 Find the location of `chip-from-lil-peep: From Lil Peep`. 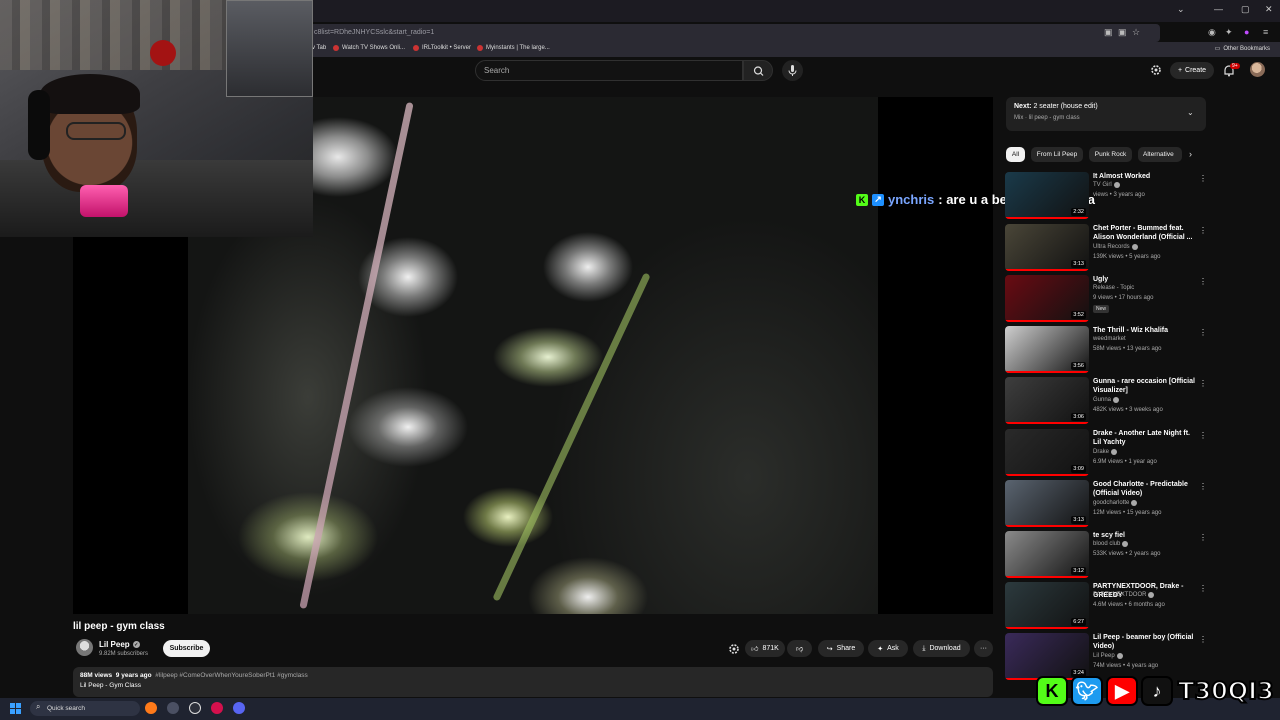

chip-from-lil-peep: From Lil Peep is located at coordinates (1057, 154).